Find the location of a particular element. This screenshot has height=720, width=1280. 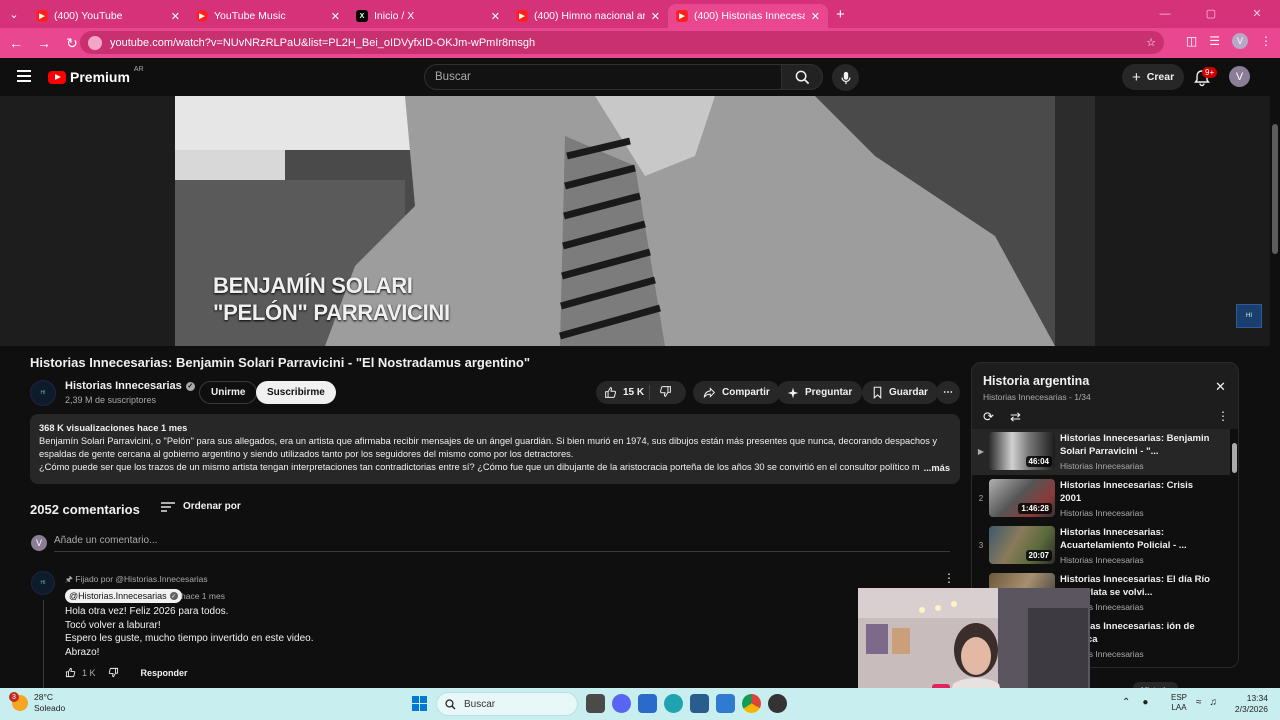

playlist-subtitle: Historias Innecesarias - 1/34 is located at coordinates (1037, 397).